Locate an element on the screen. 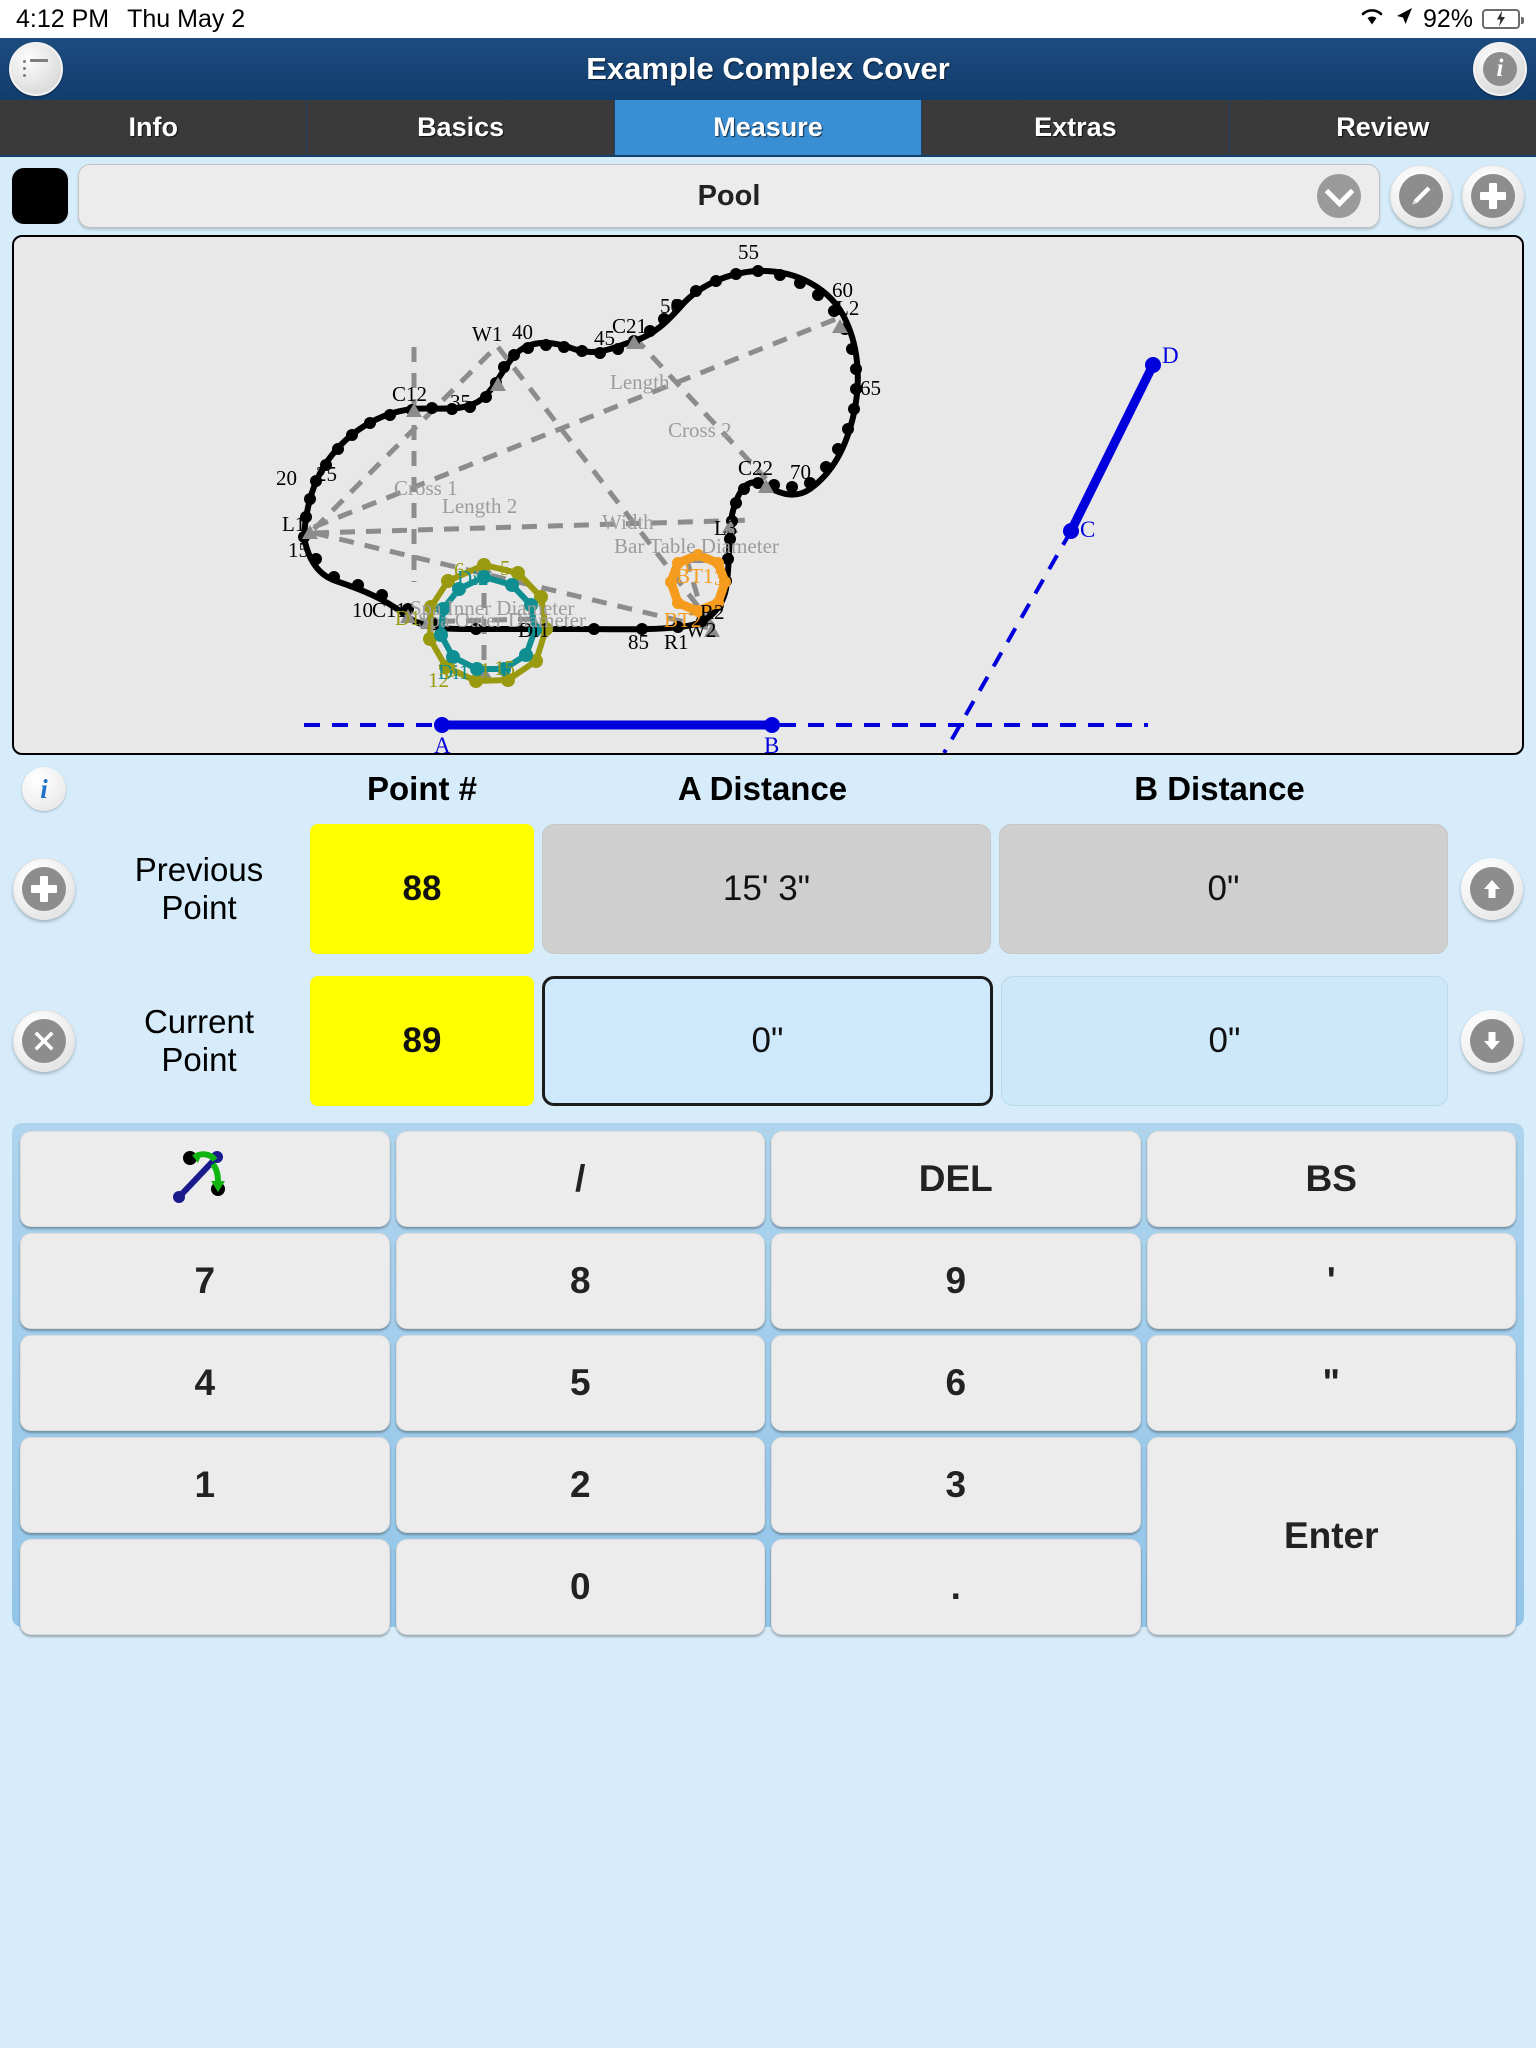 This screenshot has width=1536, height=2048. svg-text: 40 is located at coordinates (522, 332).